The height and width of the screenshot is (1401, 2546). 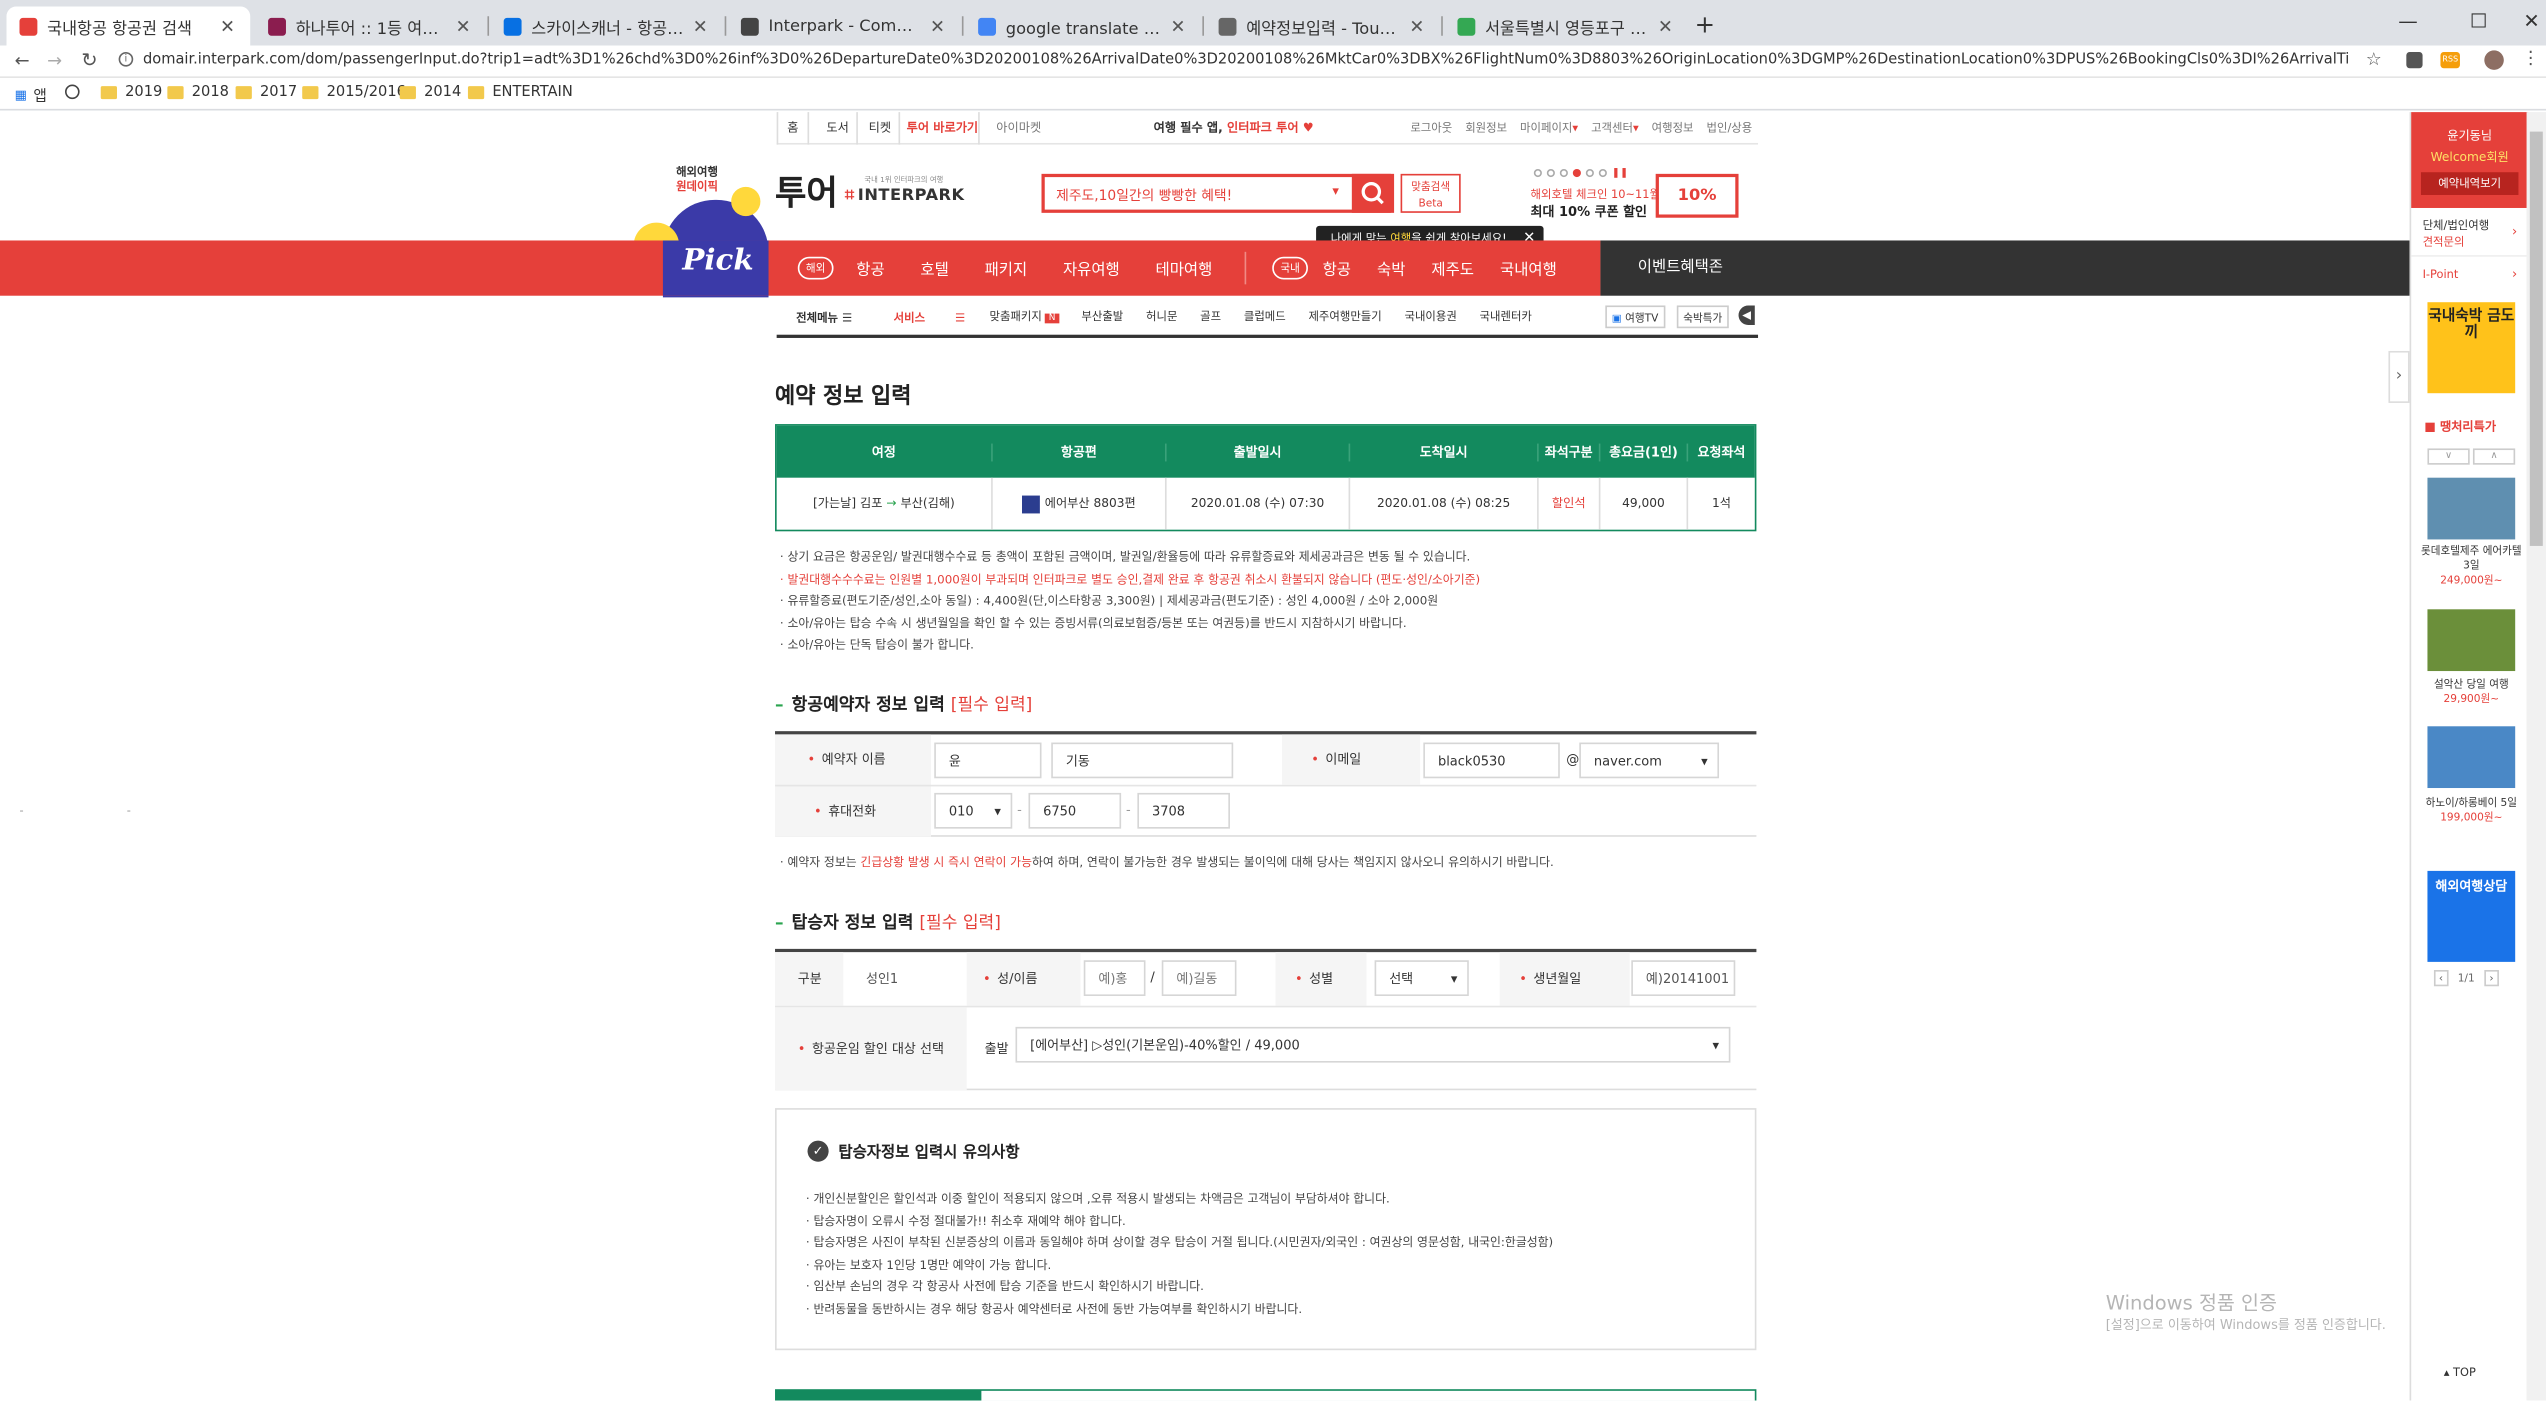 I want to click on tour-logo: 투어, so click(x=806, y=191).